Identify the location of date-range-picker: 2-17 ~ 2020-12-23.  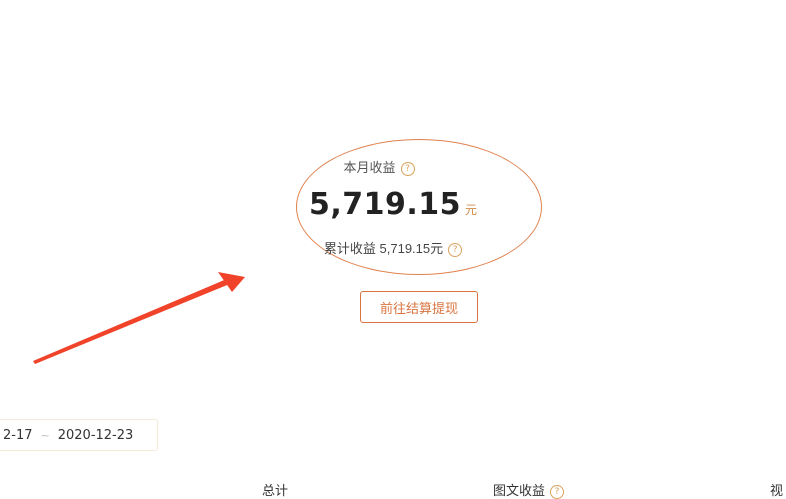
(79, 435).